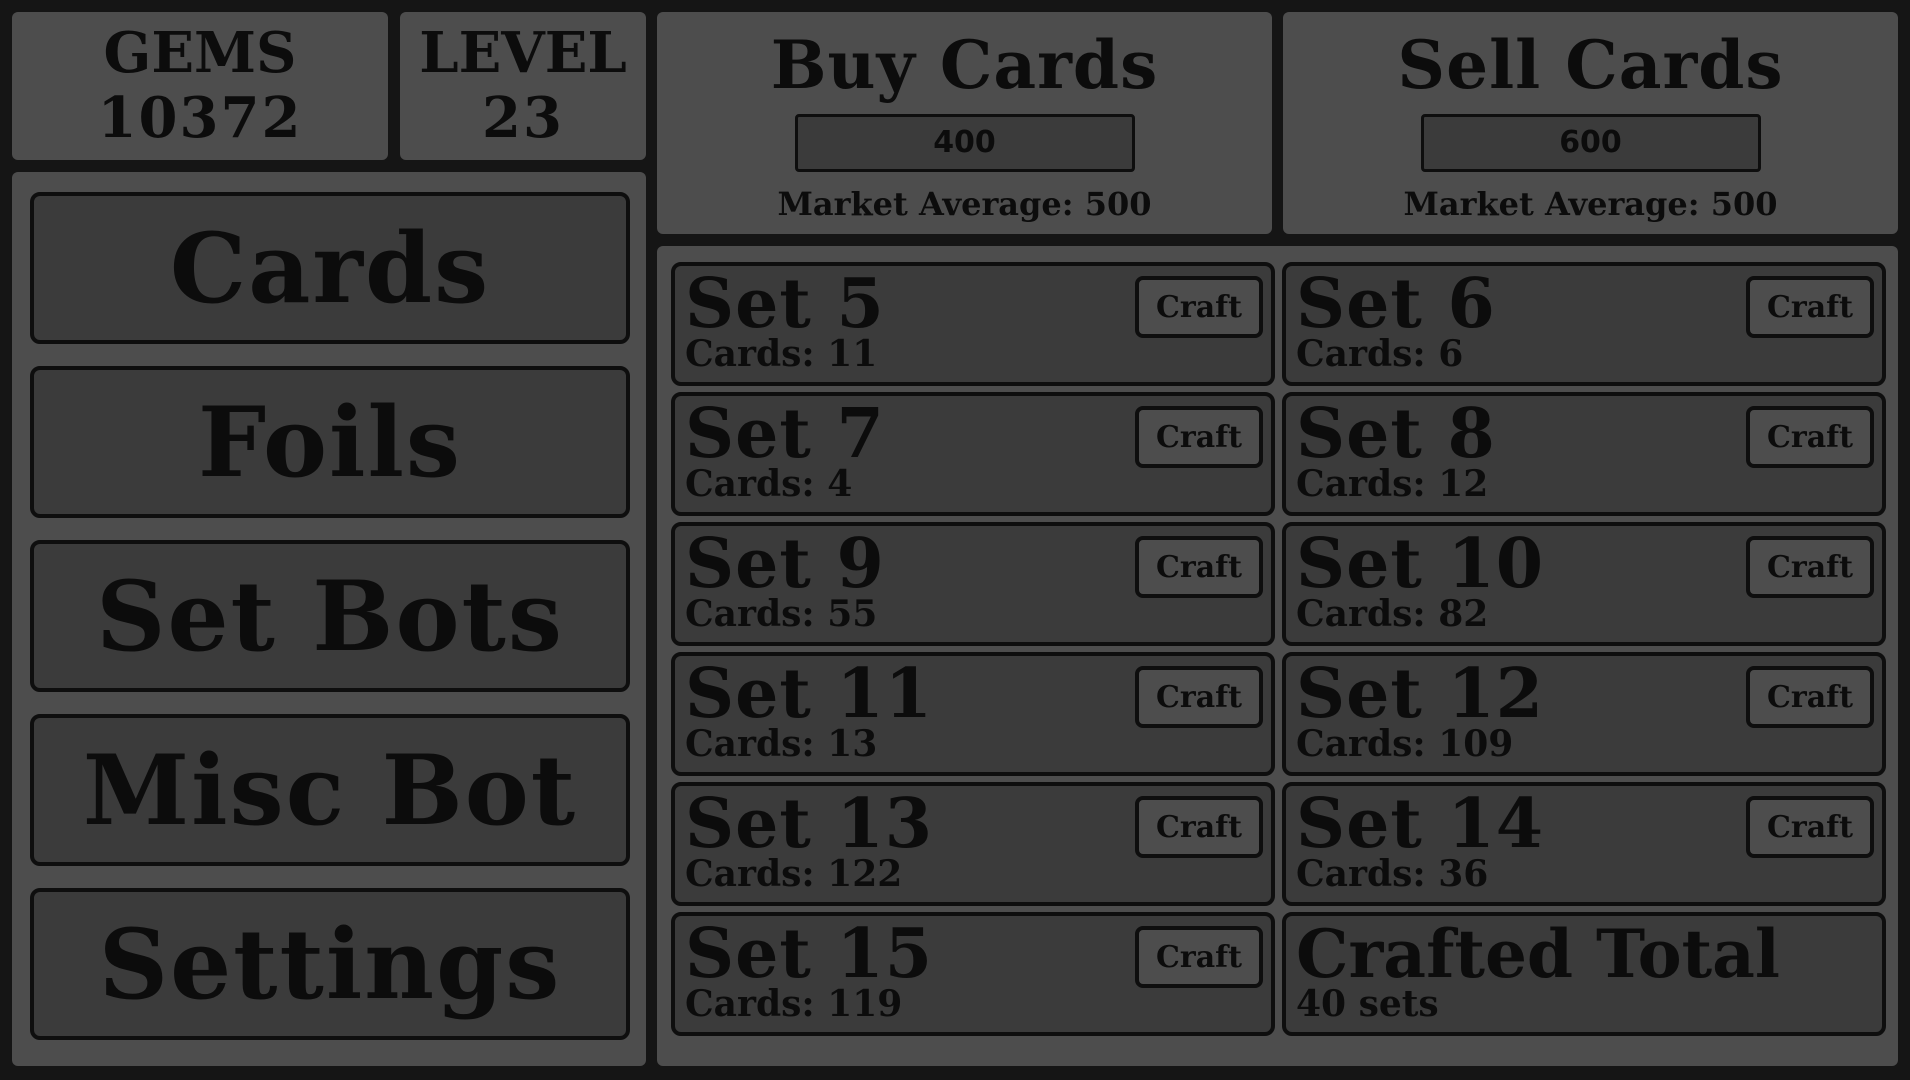  I want to click on set-card-12: Set 12 Cards: 109 Craft, so click(1584, 714).